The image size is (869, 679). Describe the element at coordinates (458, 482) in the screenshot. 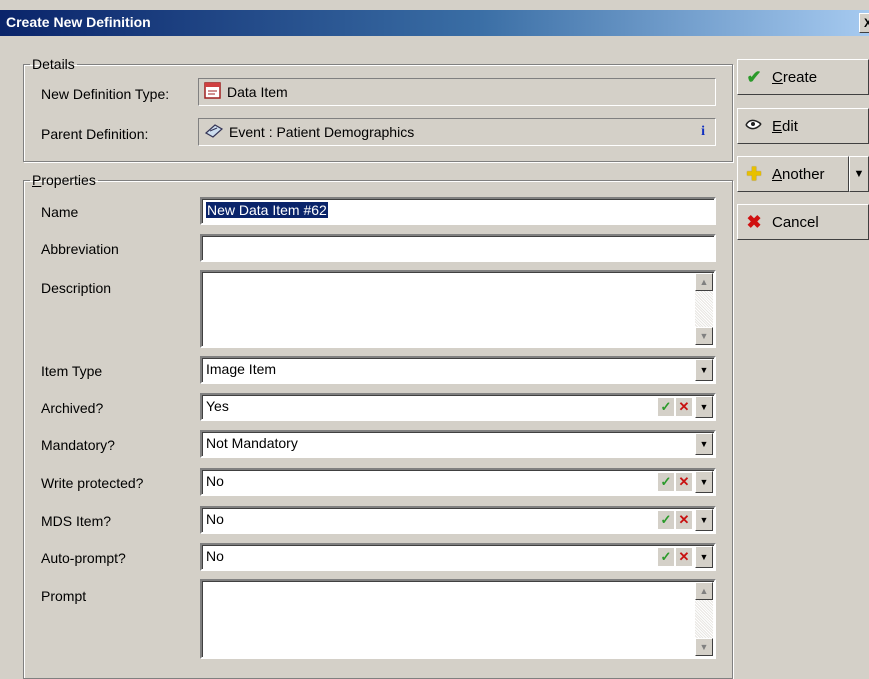

I see `write-protected-select: No ✓ ✕ ▼` at that location.